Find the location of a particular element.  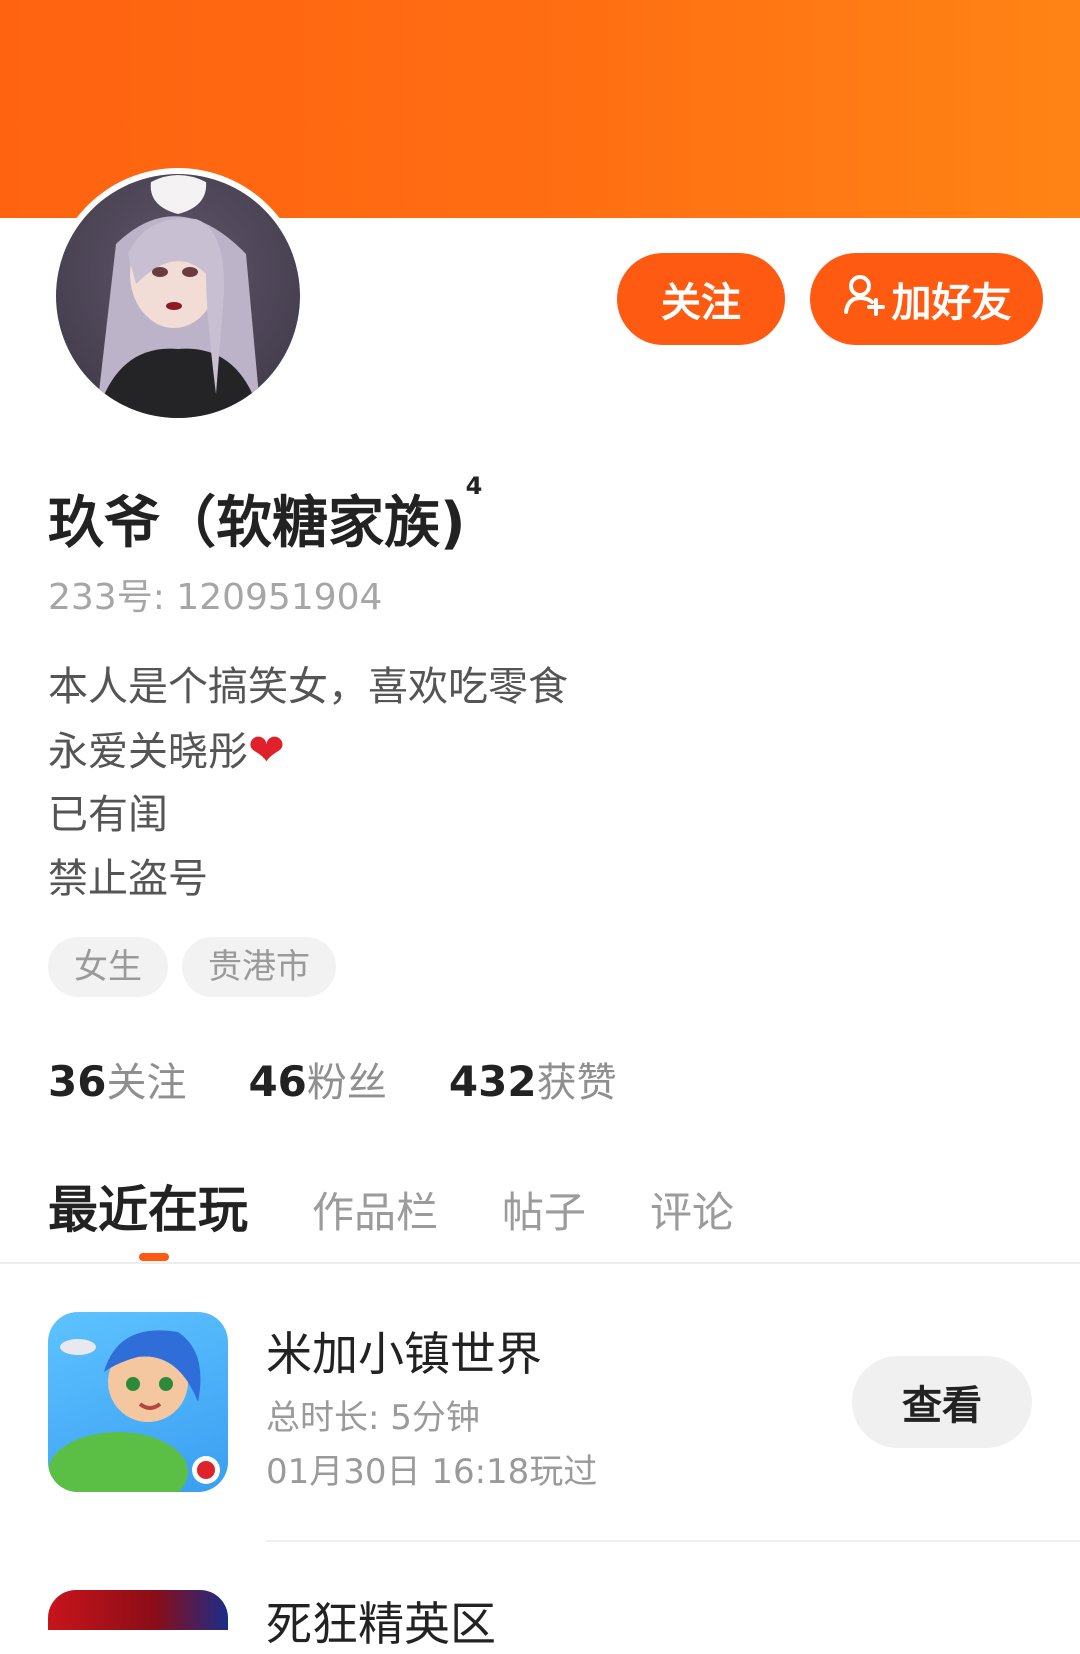

tab-works: 作品栏 is located at coordinates (375, 1209).